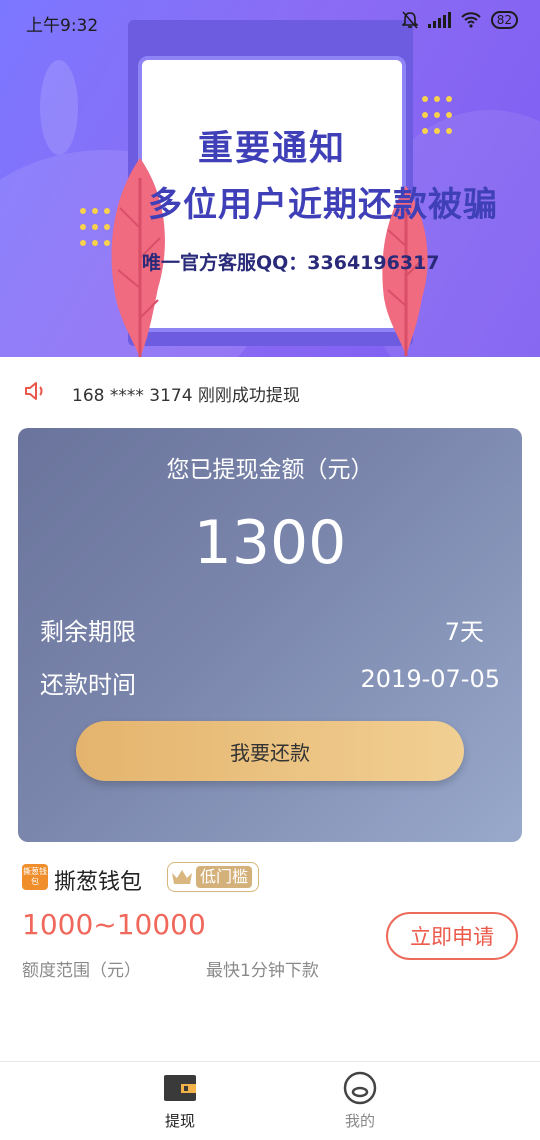 Image resolution: width=540 pixels, height=1140 pixels. I want to click on product-tag: 低门槛, so click(213, 877).